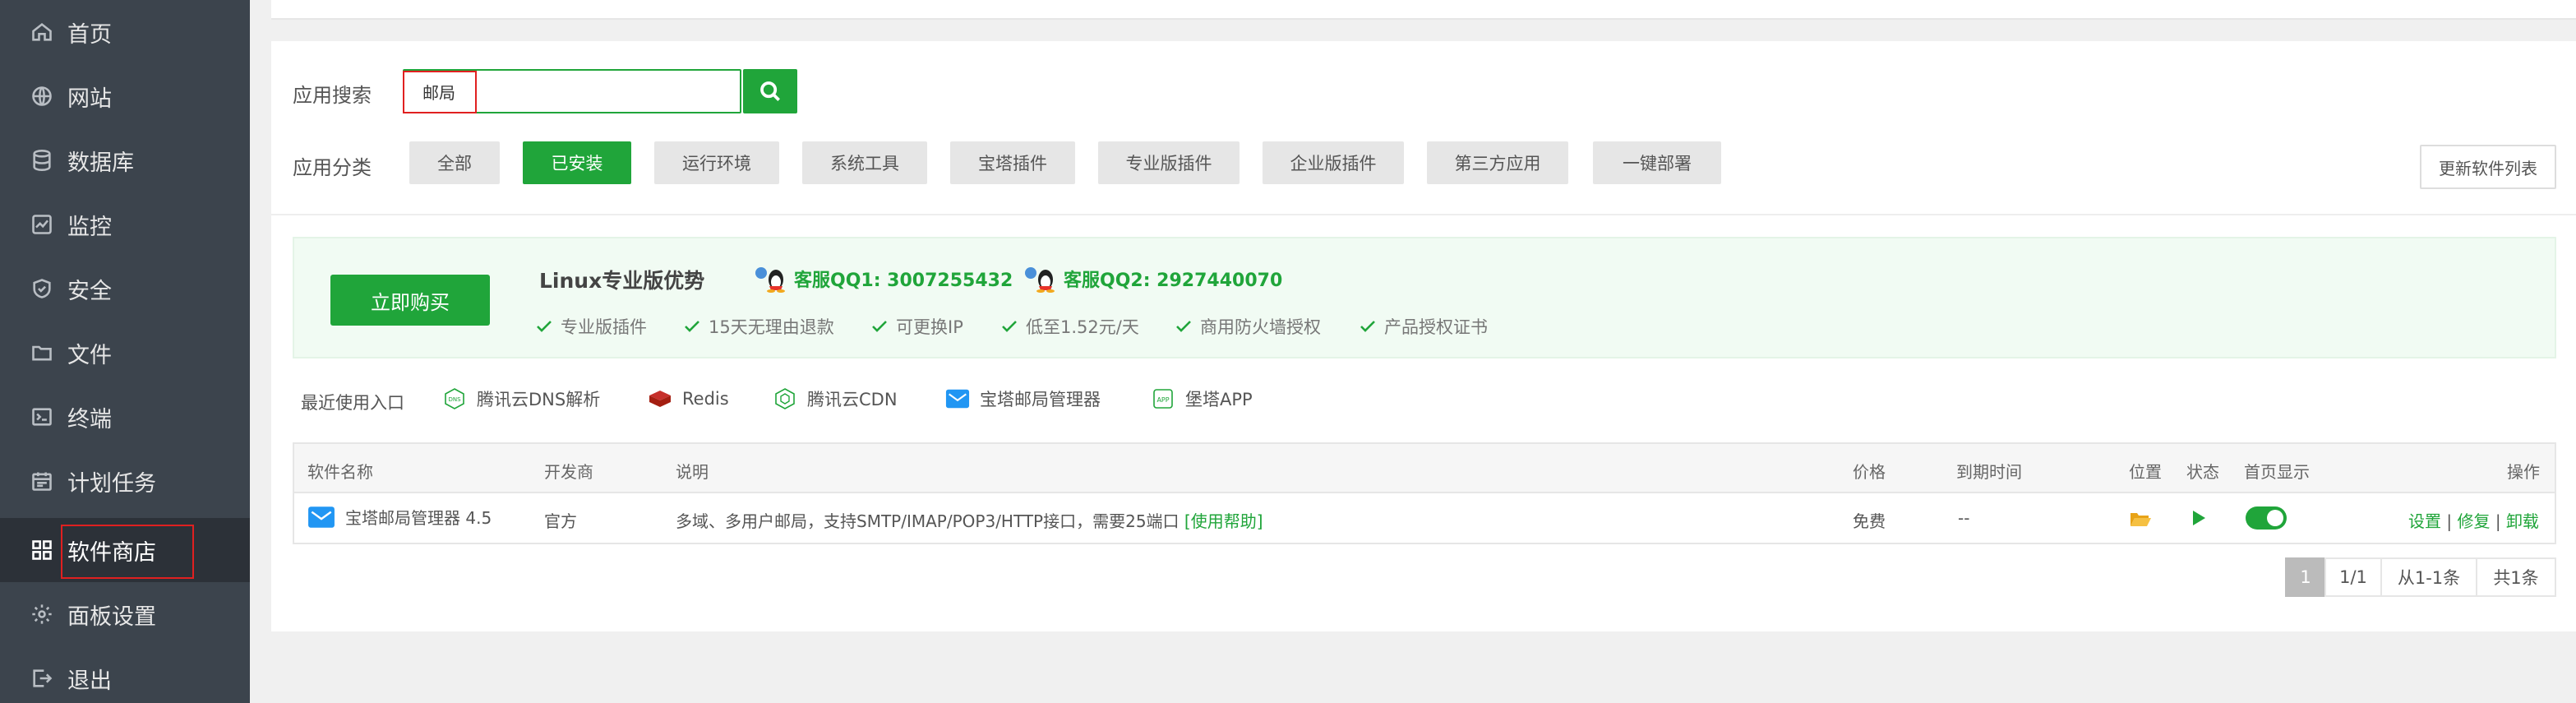 Image resolution: width=2576 pixels, height=703 pixels. What do you see at coordinates (42, 417) in the screenshot?
I see `terminal-icon` at bounding box center [42, 417].